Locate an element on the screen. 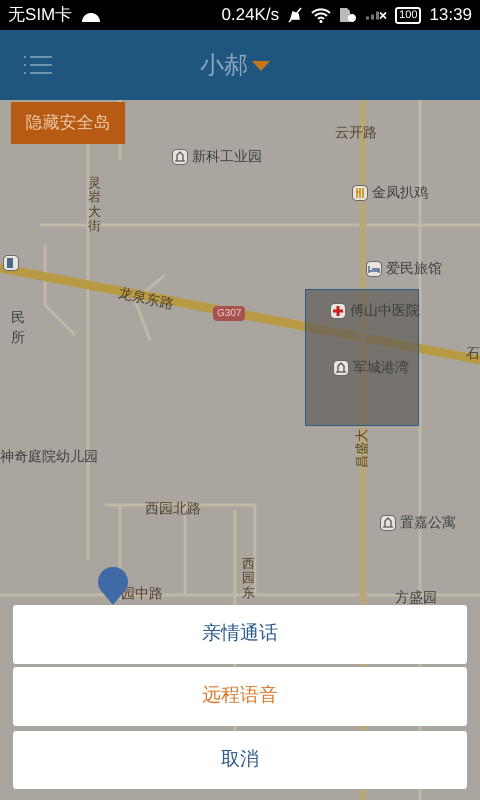 Image resolution: width=480 pixels, height=800 pixels. place-label: 所 is located at coordinates (18, 337).